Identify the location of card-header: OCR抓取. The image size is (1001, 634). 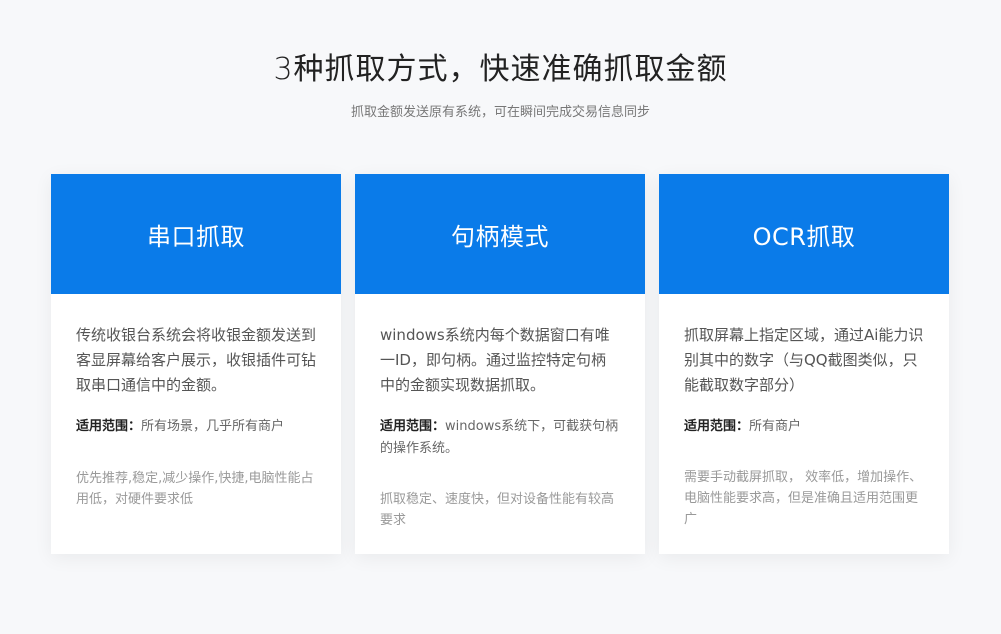
(804, 234).